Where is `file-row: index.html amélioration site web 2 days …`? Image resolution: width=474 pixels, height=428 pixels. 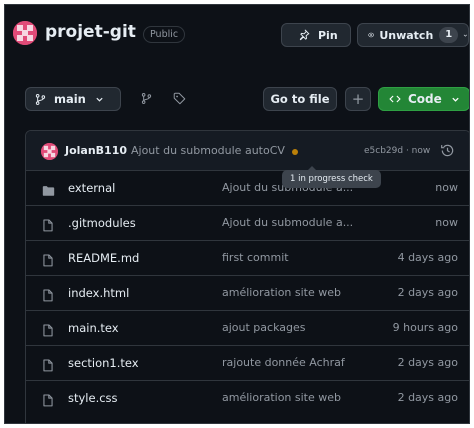 file-row: index.html amélioration site web 2 days … is located at coordinates (247, 293).